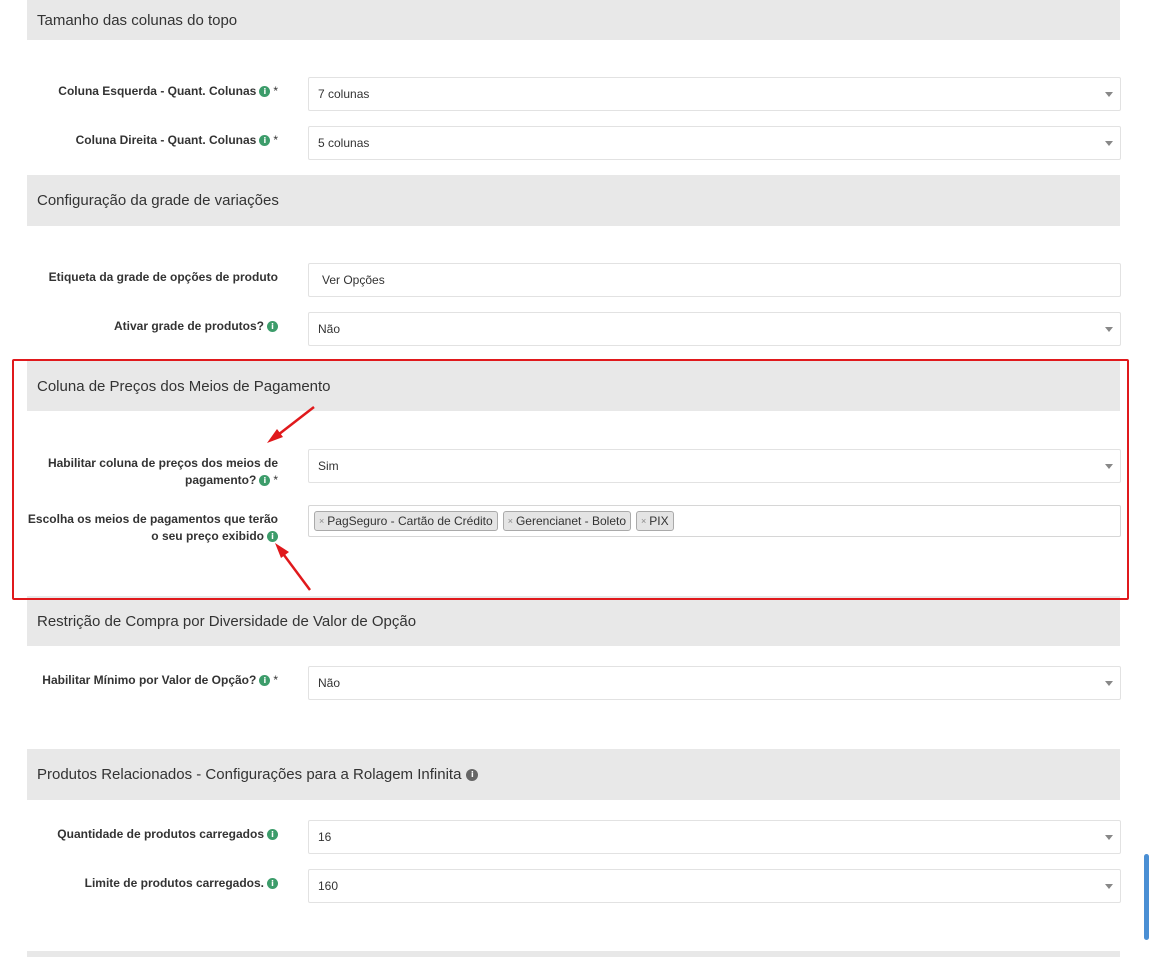 The width and height of the screenshot is (1149, 957). What do you see at coordinates (573, 200) in the screenshot?
I see `section-header-variation-grid: Configuração da grade de variações` at bounding box center [573, 200].